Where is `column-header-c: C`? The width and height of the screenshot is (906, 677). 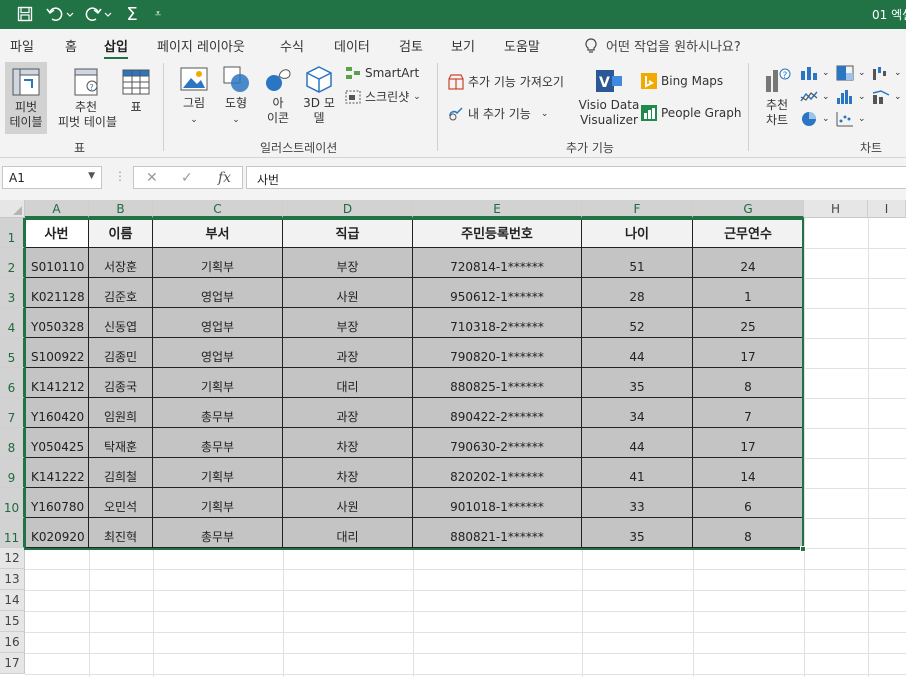
column-header-c: C is located at coordinates (218, 209).